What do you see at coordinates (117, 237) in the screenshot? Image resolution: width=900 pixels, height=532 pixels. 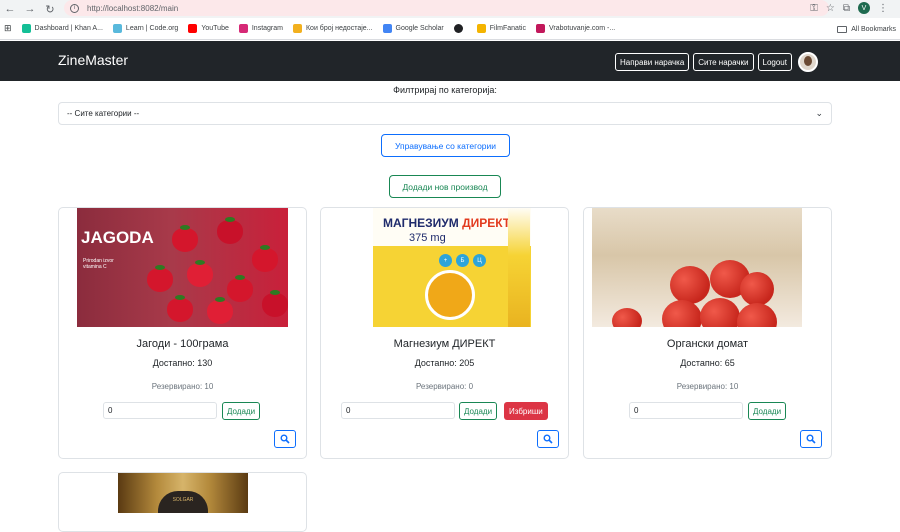 I see `image-brand-text: JAGODA` at bounding box center [117, 237].